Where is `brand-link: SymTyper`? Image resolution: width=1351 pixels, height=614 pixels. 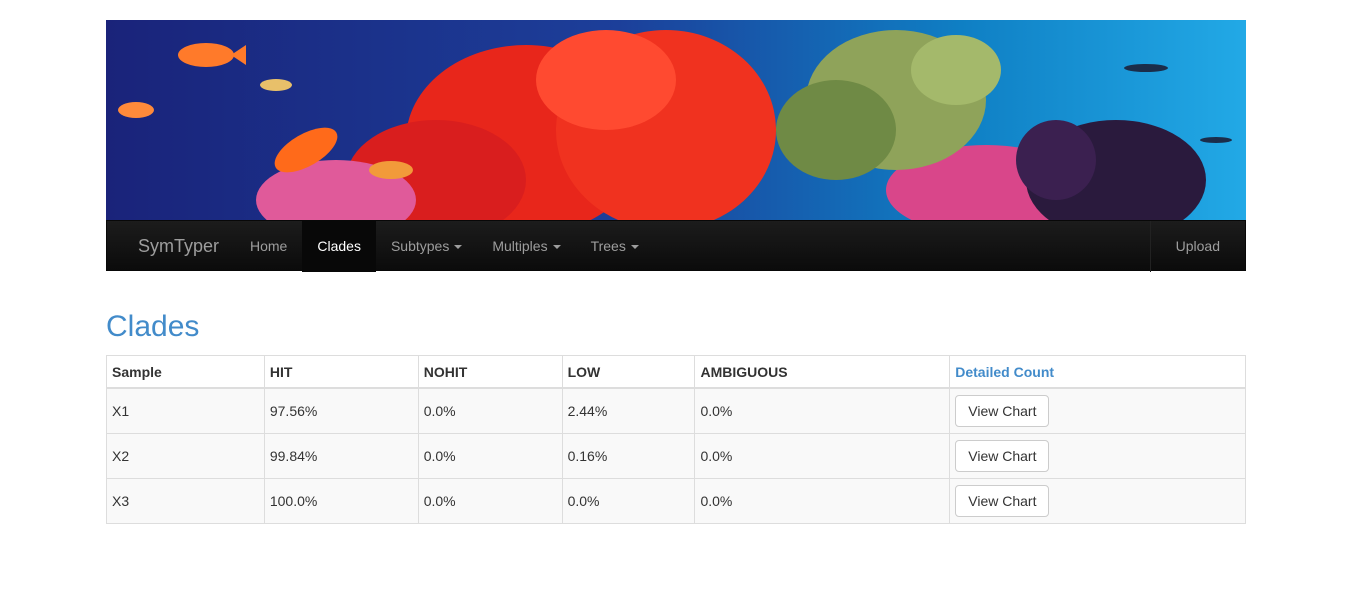 brand-link: SymTyper is located at coordinates (178, 246).